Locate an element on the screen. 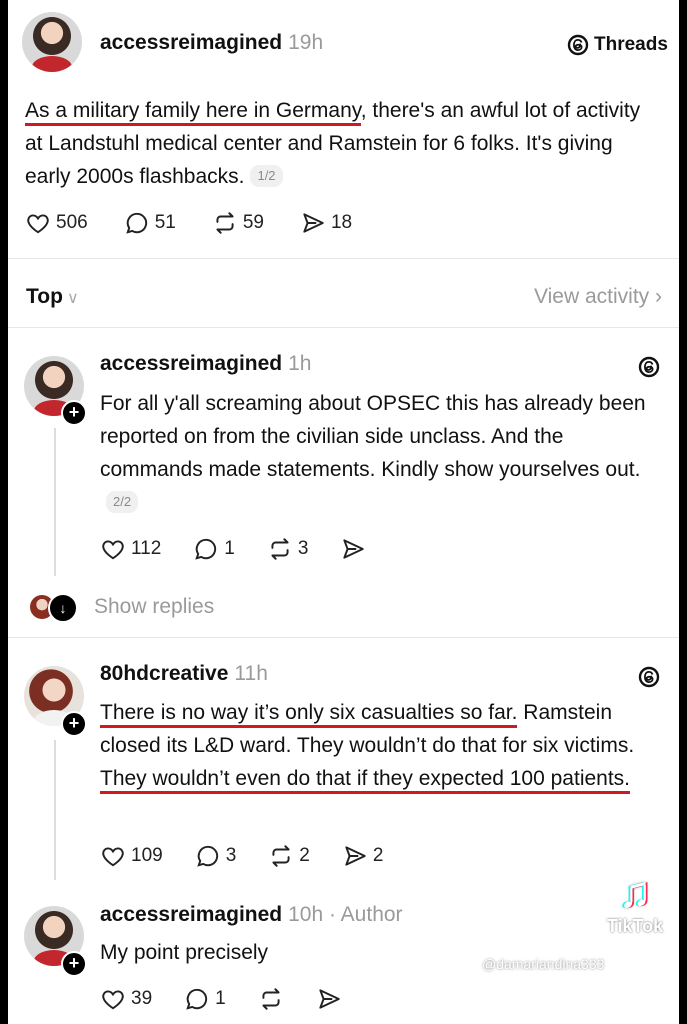 This screenshot has width=687, height=1024. repost-button: 2 is located at coordinates (289, 856).